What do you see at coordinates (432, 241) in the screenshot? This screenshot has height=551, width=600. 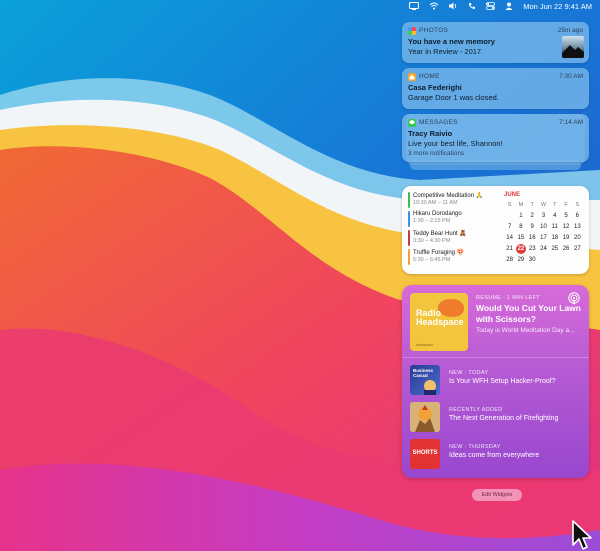 I see `event-time: 3:30 – 4:30 PM` at bounding box center [432, 241].